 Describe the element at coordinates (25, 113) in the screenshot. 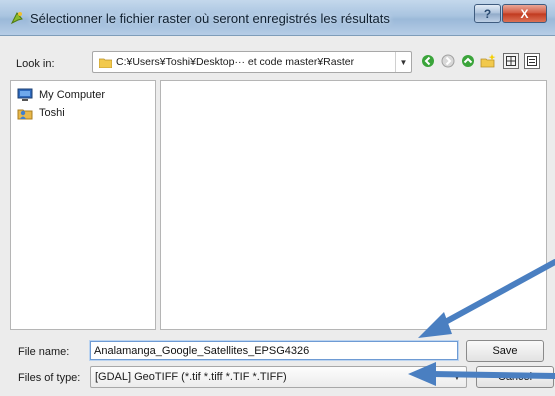

I see `user-folder-icon` at that location.